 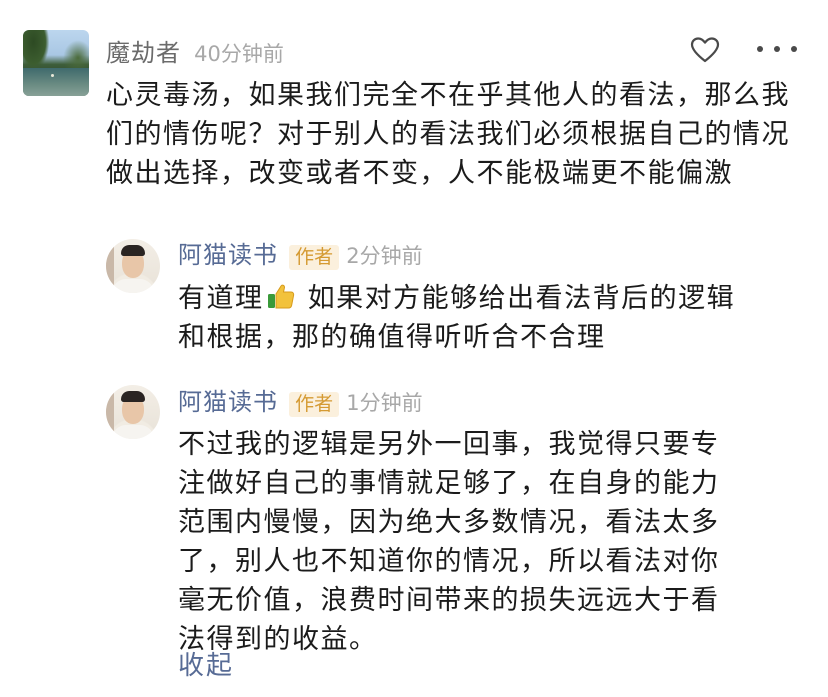 I want to click on reply-text: 有道理 如果对方能够给出看法背后的逻辑和根据，那的确值得听听合不合理, so click(x=458, y=318).